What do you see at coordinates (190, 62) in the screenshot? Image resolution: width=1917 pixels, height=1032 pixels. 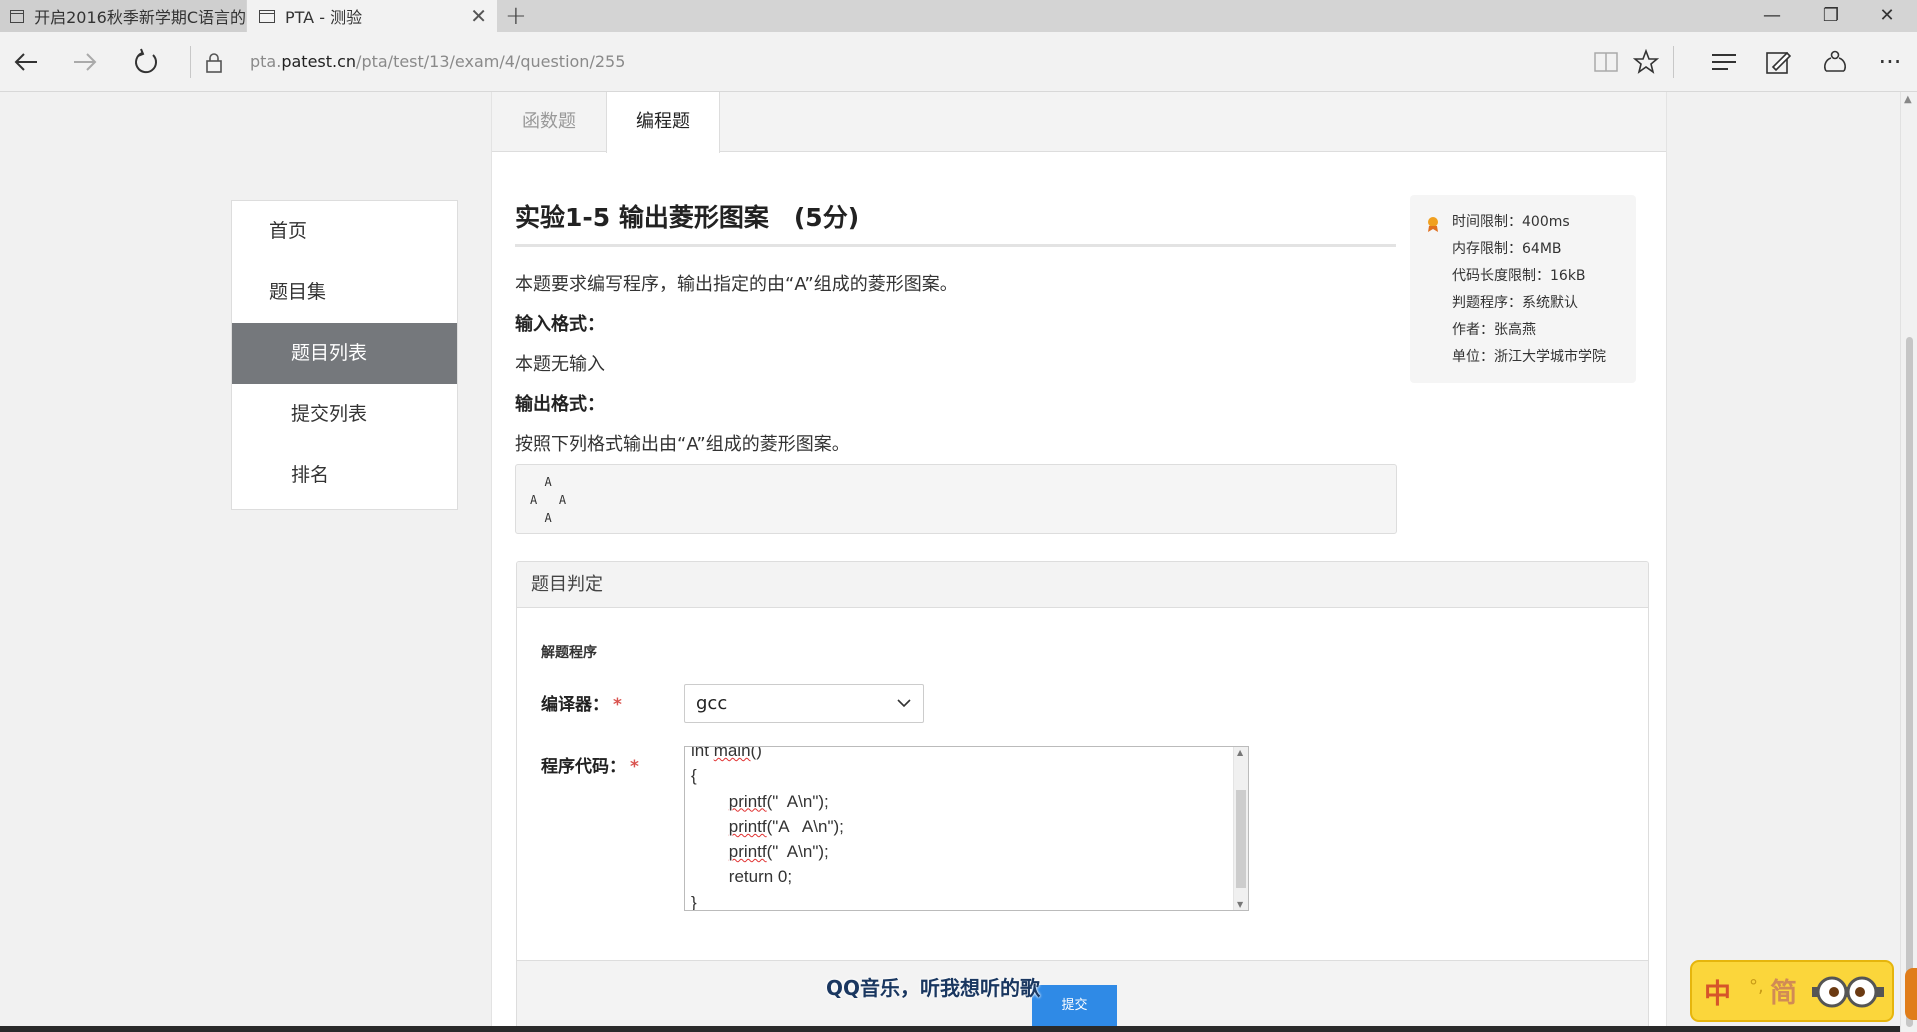 I see `separator` at bounding box center [190, 62].